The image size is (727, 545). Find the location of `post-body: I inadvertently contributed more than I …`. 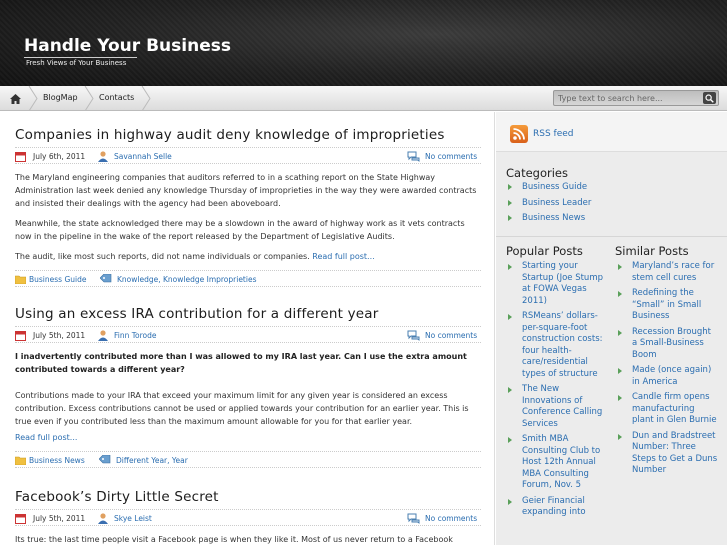

post-body: I inadvertently contributed more than I … is located at coordinates (248, 397).